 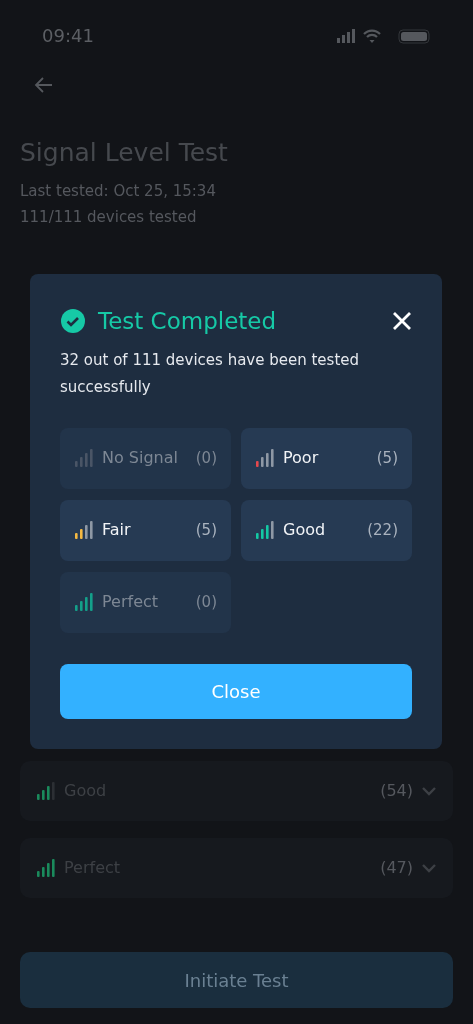 What do you see at coordinates (145, 530) in the screenshot?
I see `signal-category-tile: Fair (5)` at bounding box center [145, 530].